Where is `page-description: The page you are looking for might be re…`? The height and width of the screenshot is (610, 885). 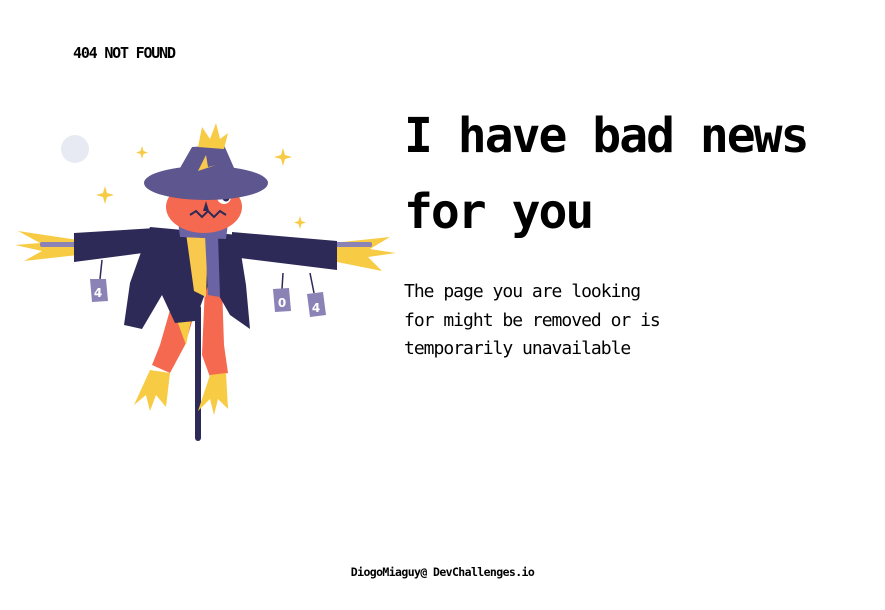 page-description: The page you are looking for might be re… is located at coordinates (532, 320).